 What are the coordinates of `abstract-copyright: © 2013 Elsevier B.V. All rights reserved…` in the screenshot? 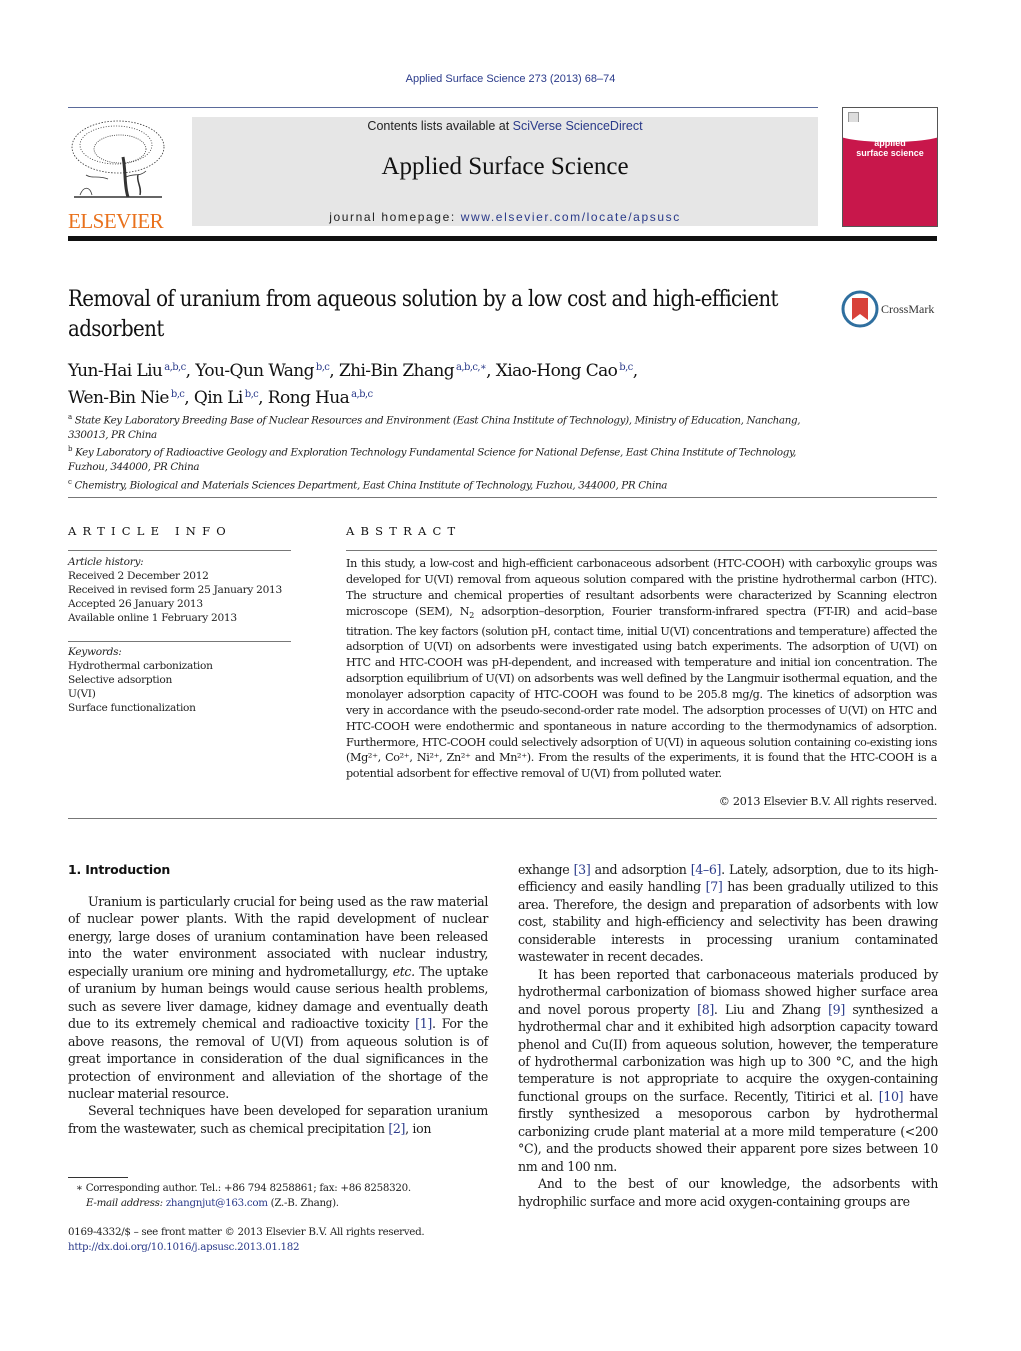 It's located at (828, 801).